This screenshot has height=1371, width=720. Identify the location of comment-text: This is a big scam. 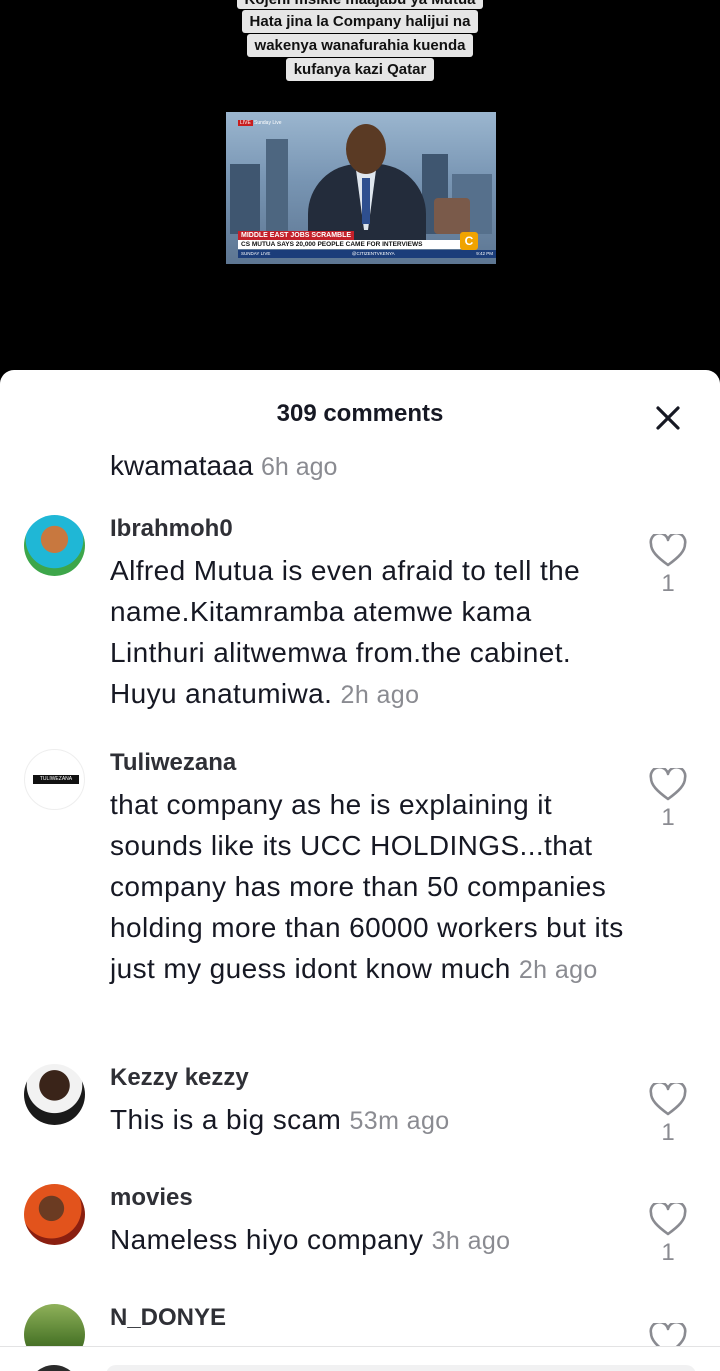
(226, 1119).